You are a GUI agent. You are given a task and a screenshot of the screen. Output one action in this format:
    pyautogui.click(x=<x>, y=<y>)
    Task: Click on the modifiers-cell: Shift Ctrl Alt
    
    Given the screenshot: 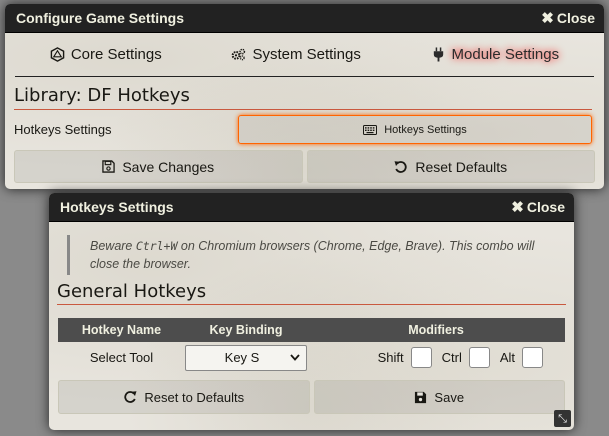 What is the action you would take?
    pyautogui.click(x=436, y=357)
    